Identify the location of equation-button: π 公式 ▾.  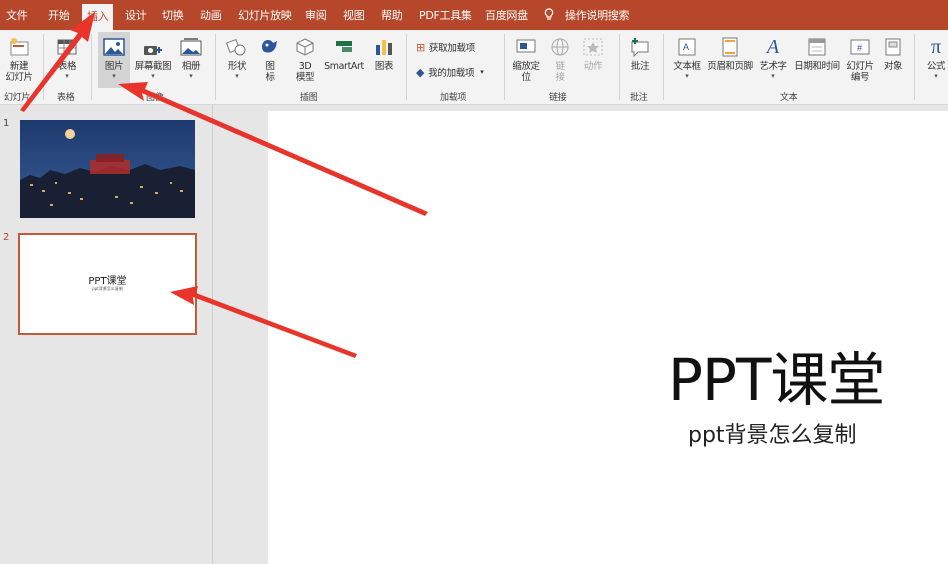
(936, 55).